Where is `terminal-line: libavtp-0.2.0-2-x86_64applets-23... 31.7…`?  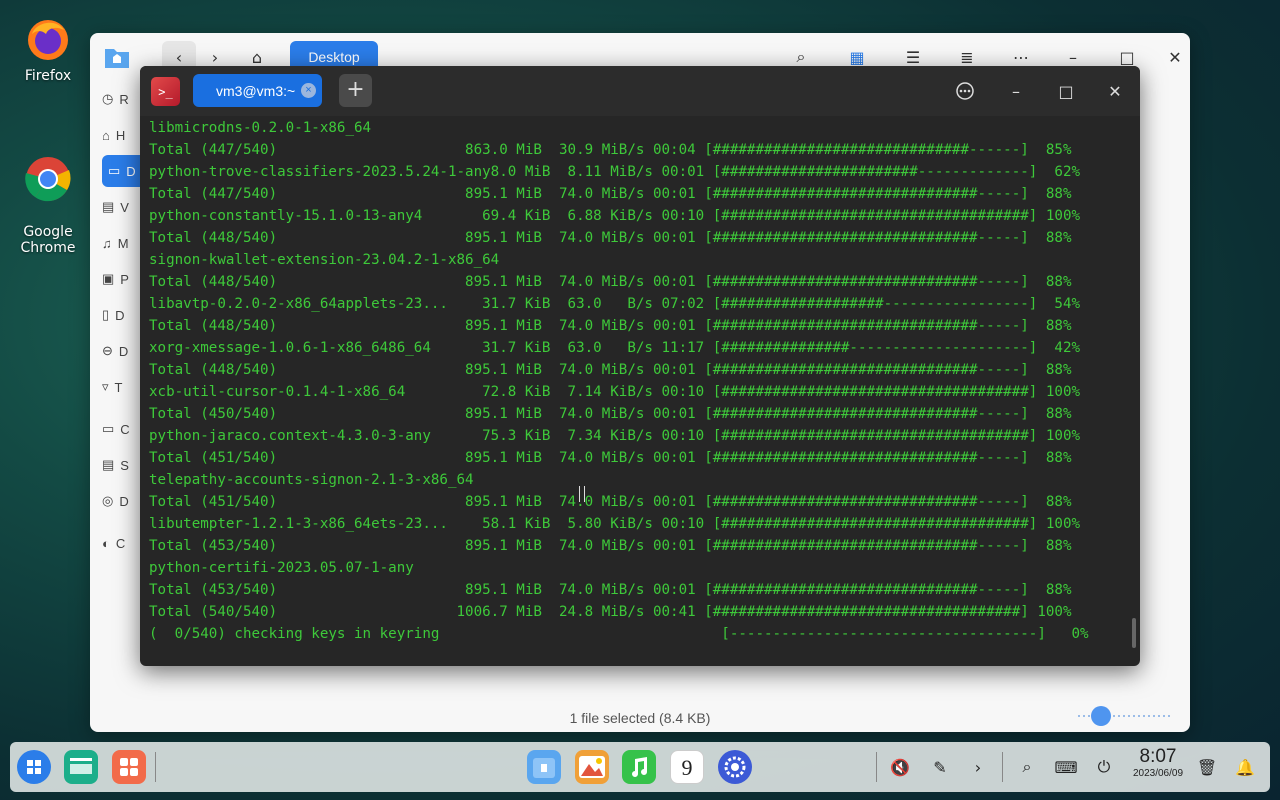
terminal-line: libavtp-0.2.0-2-x86_64applets-23... 31.7… is located at coordinates (615, 304).